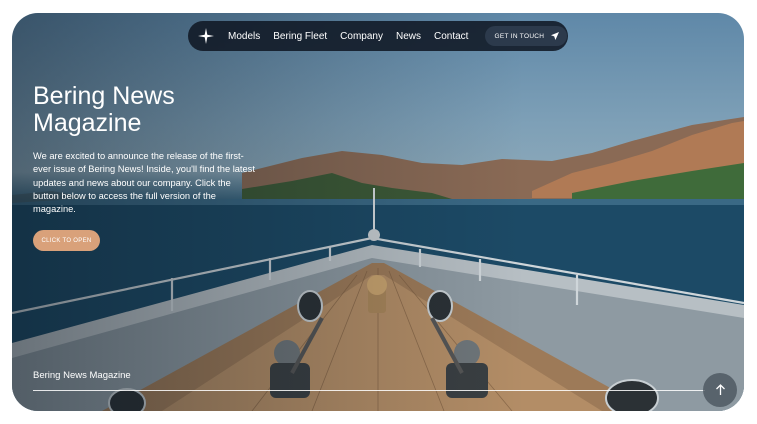 The width and height of the screenshot is (757, 424). I want to click on nav-link-news: News, so click(408, 36).